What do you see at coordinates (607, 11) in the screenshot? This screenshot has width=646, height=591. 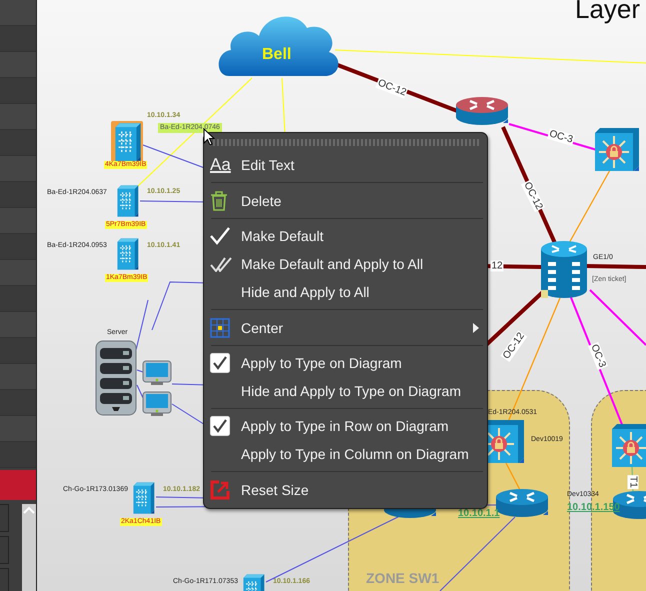 I see `diagram-title: Layer` at bounding box center [607, 11].